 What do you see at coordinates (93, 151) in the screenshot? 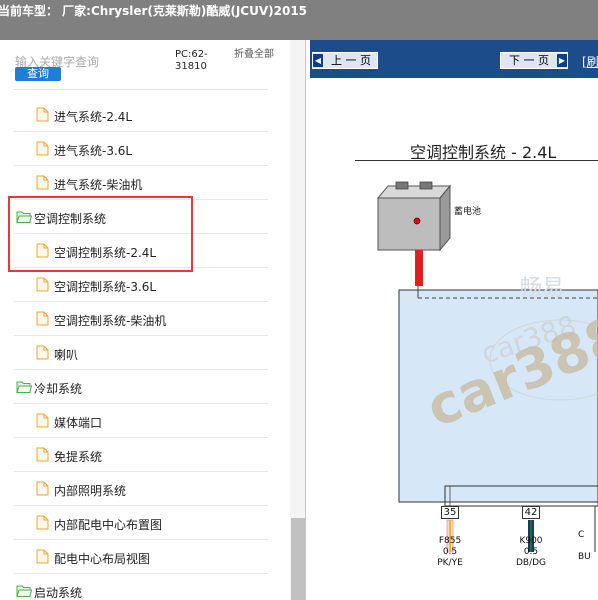
I see `tree-item-label: 进气系统-3.6L` at bounding box center [93, 151].